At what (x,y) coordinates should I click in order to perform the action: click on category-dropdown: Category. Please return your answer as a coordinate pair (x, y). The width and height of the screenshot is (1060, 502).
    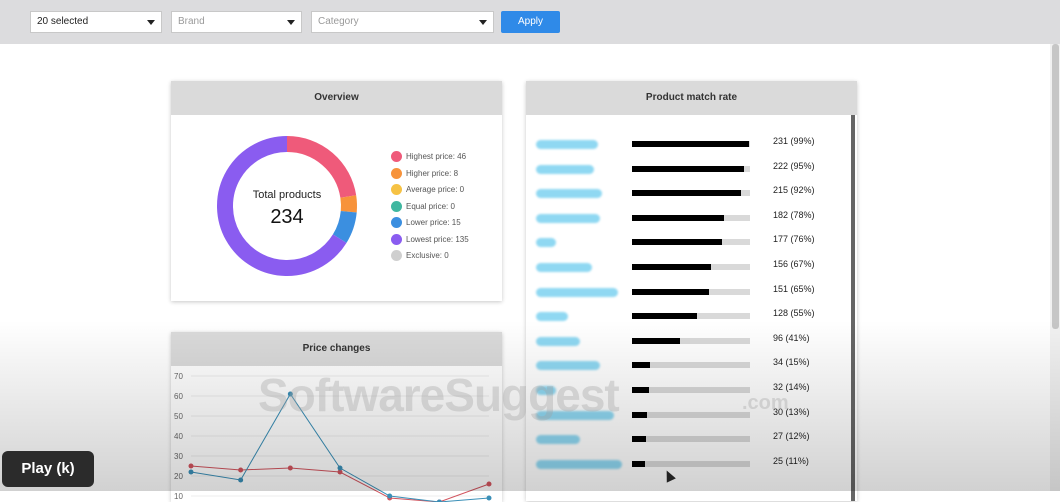
    Looking at the image, I should click on (402, 22).